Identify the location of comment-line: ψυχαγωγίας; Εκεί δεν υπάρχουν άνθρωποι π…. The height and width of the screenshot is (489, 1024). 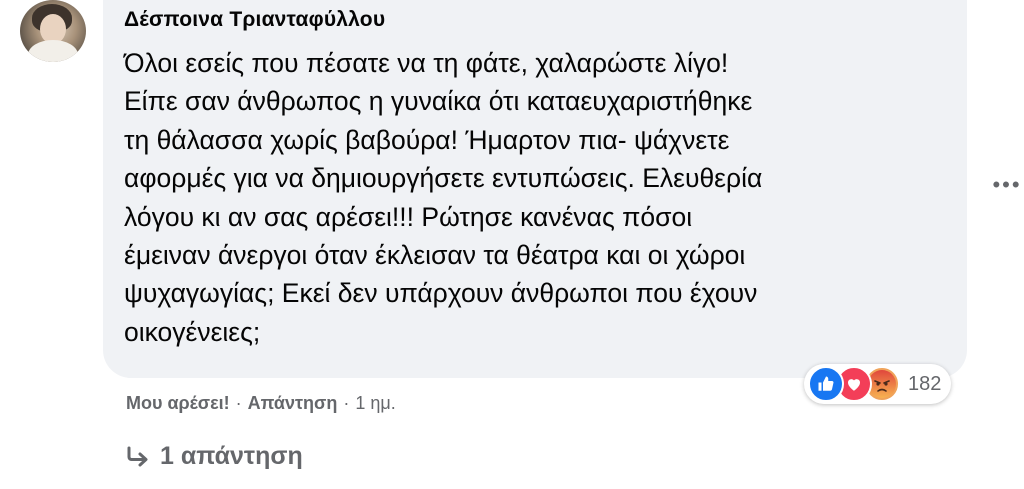
(441, 293).